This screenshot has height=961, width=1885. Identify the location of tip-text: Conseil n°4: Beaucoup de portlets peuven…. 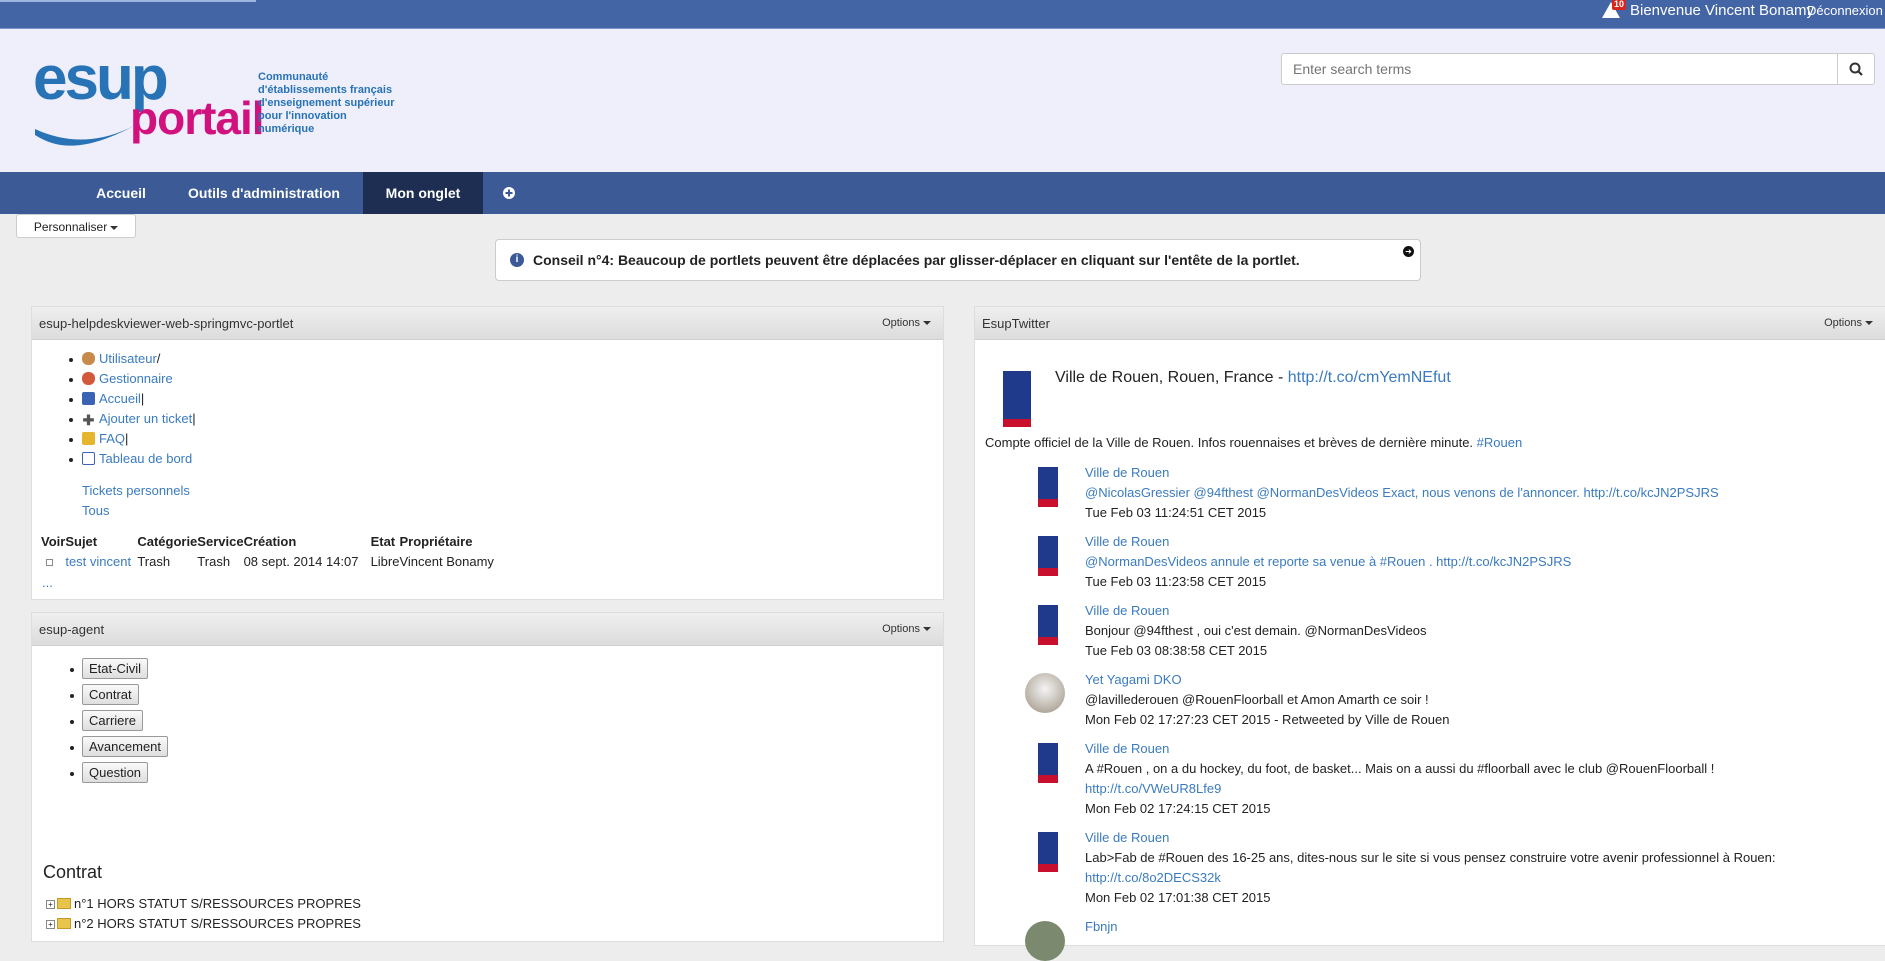
(916, 260).